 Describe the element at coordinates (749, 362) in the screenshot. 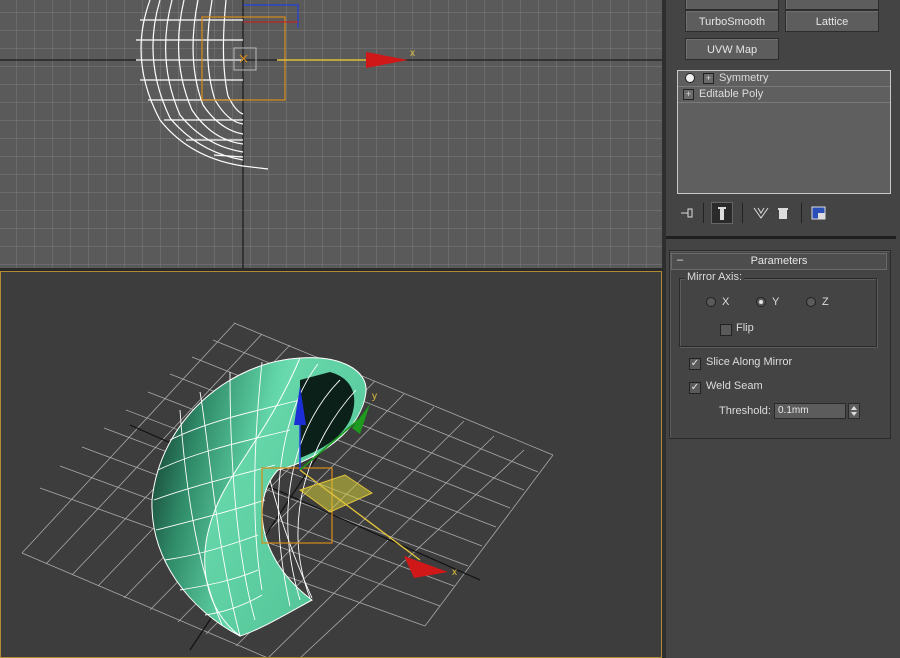

I see `slice-along-mirror-label: Slice Along Mirror` at that location.